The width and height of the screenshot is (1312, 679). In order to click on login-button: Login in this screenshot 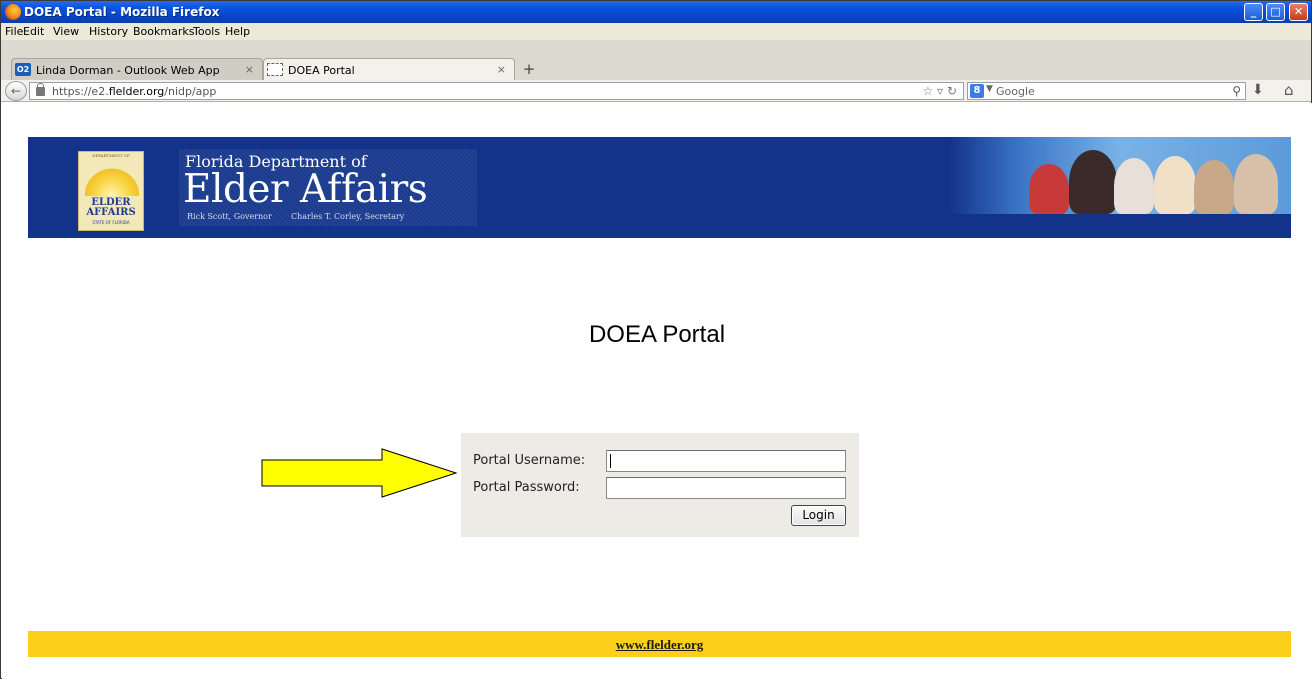, I will do `click(818, 515)`.